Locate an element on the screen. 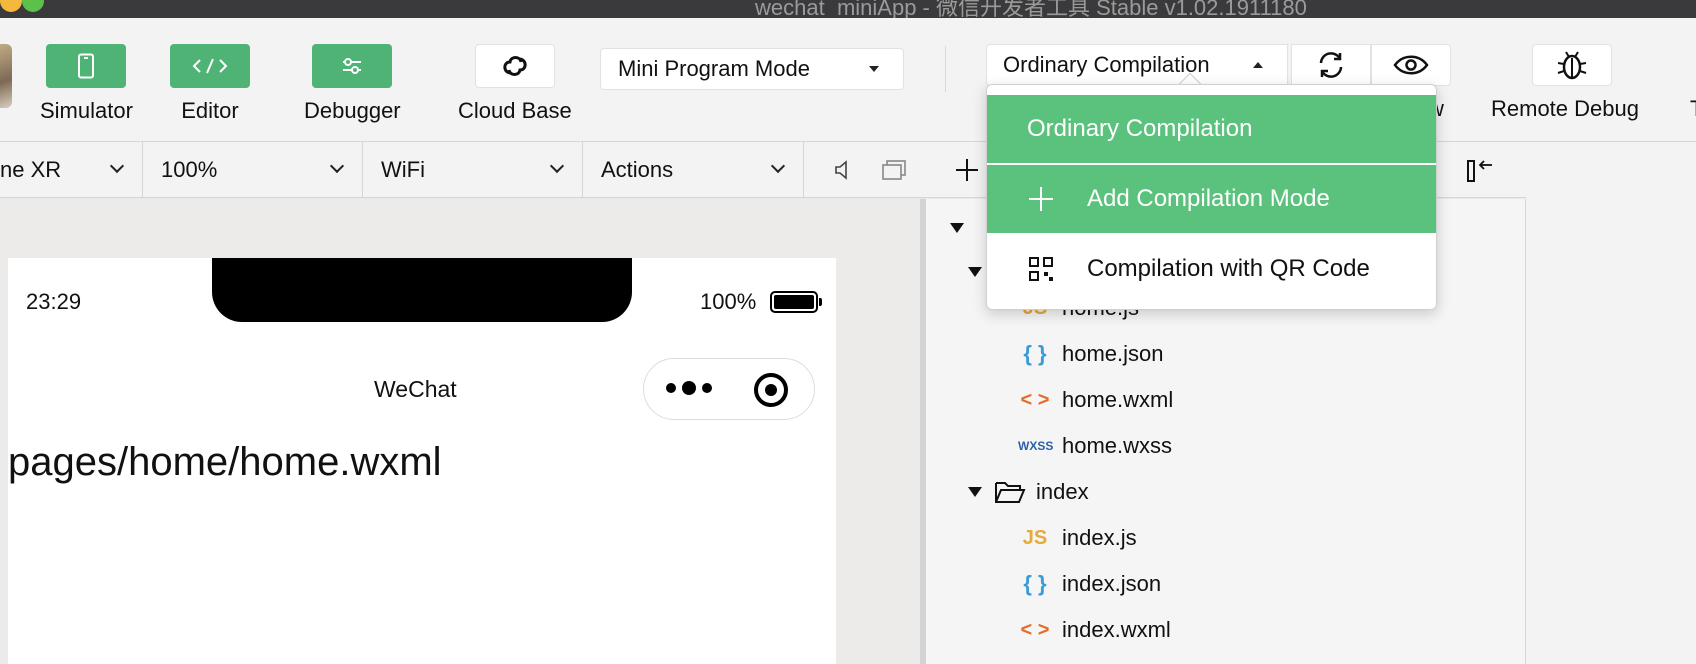 This screenshot has width=1696, height=664. sliders-icon is located at coordinates (352, 66).